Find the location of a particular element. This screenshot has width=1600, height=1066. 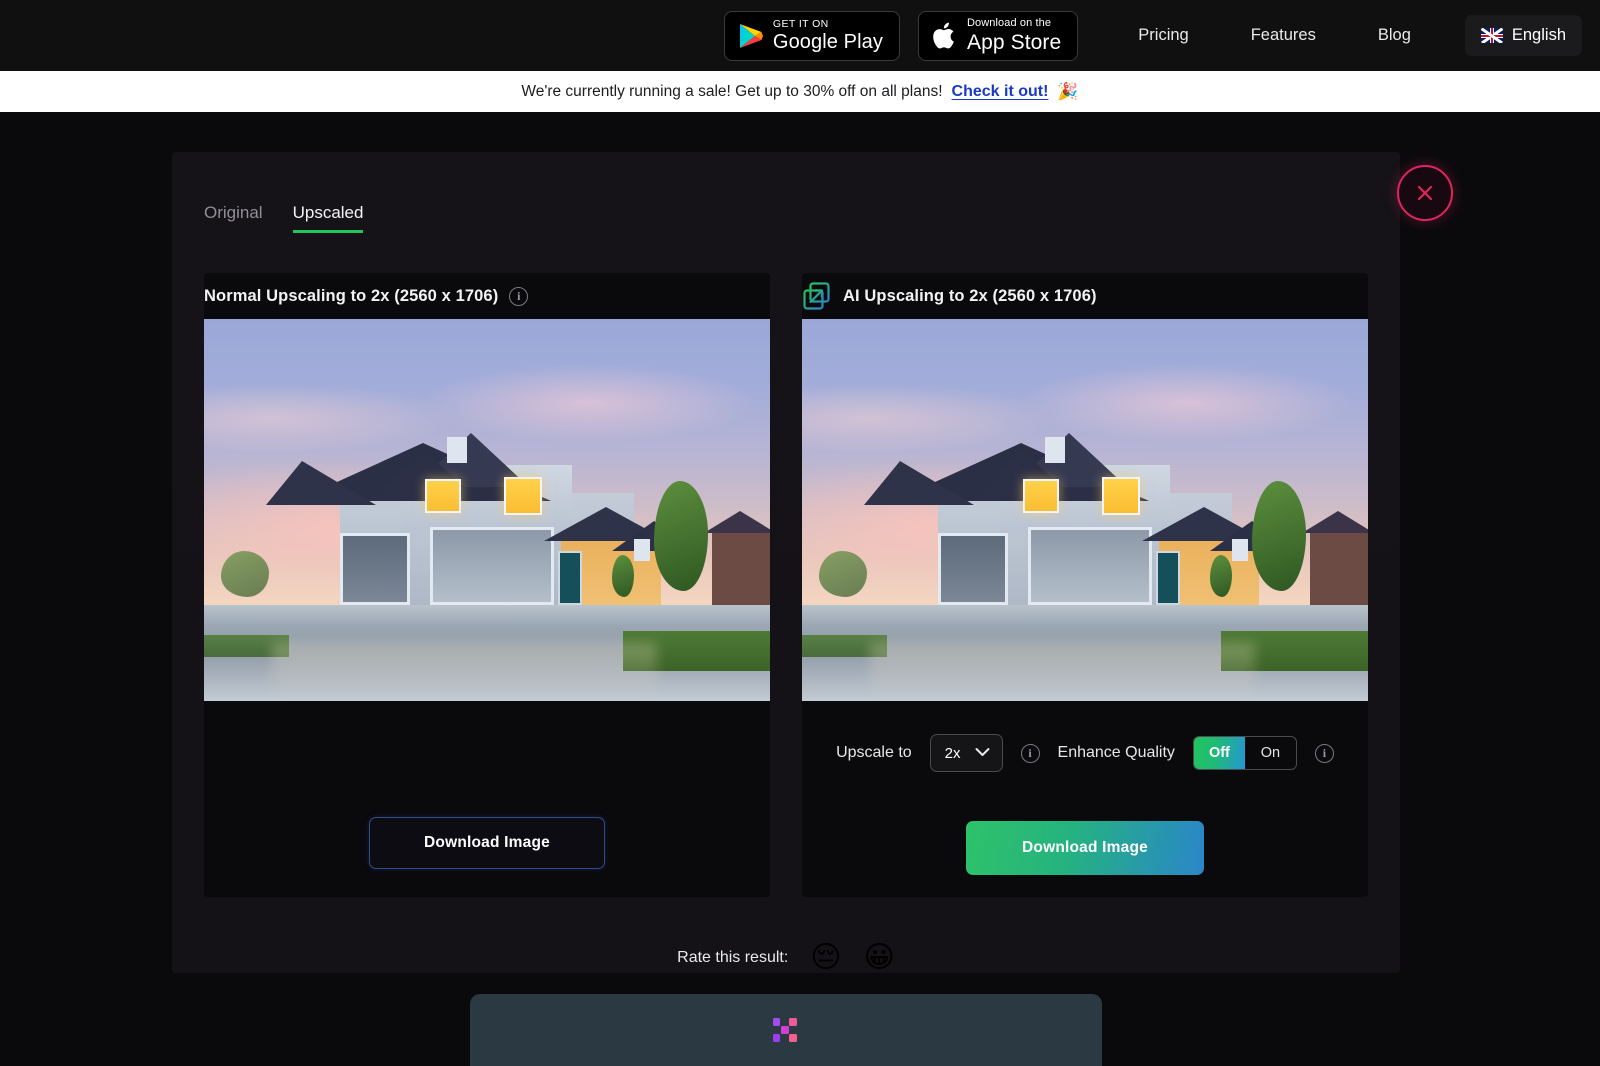

info-icon: i is located at coordinates (519, 296).